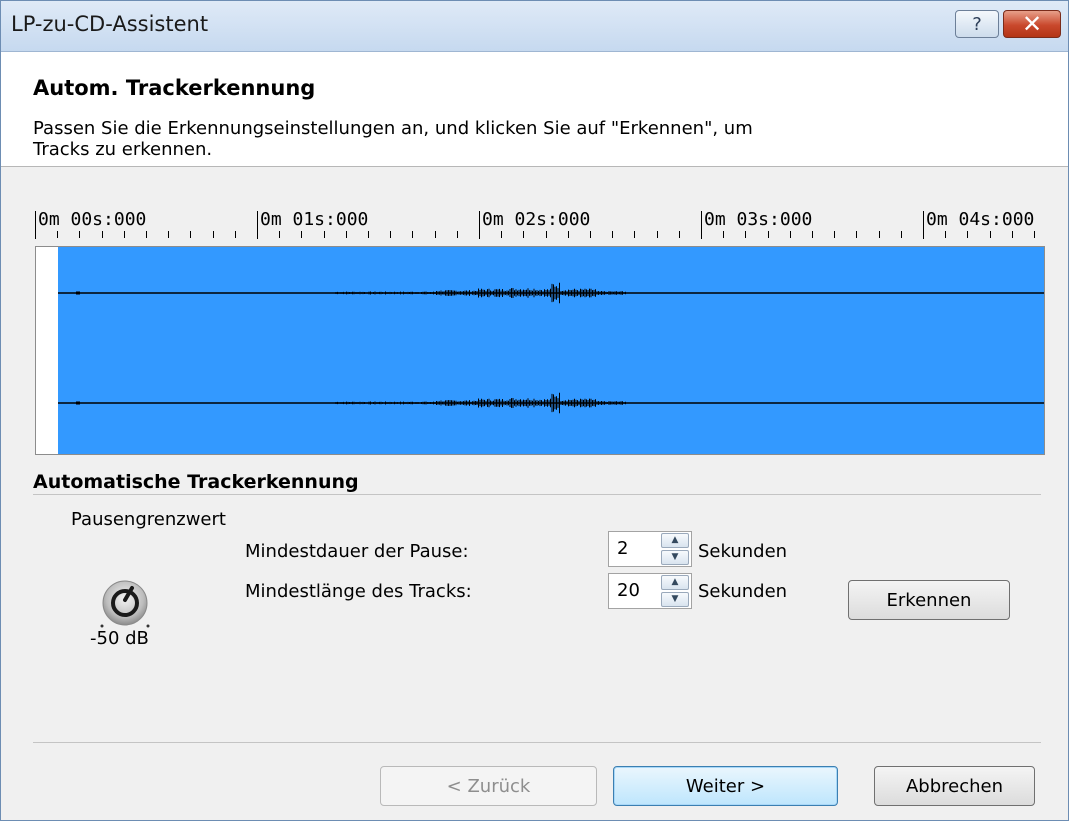 This screenshot has height=821, width=1069. What do you see at coordinates (980, 219) in the screenshot?
I see `ruler-time-label: 0m 04s:000` at bounding box center [980, 219].